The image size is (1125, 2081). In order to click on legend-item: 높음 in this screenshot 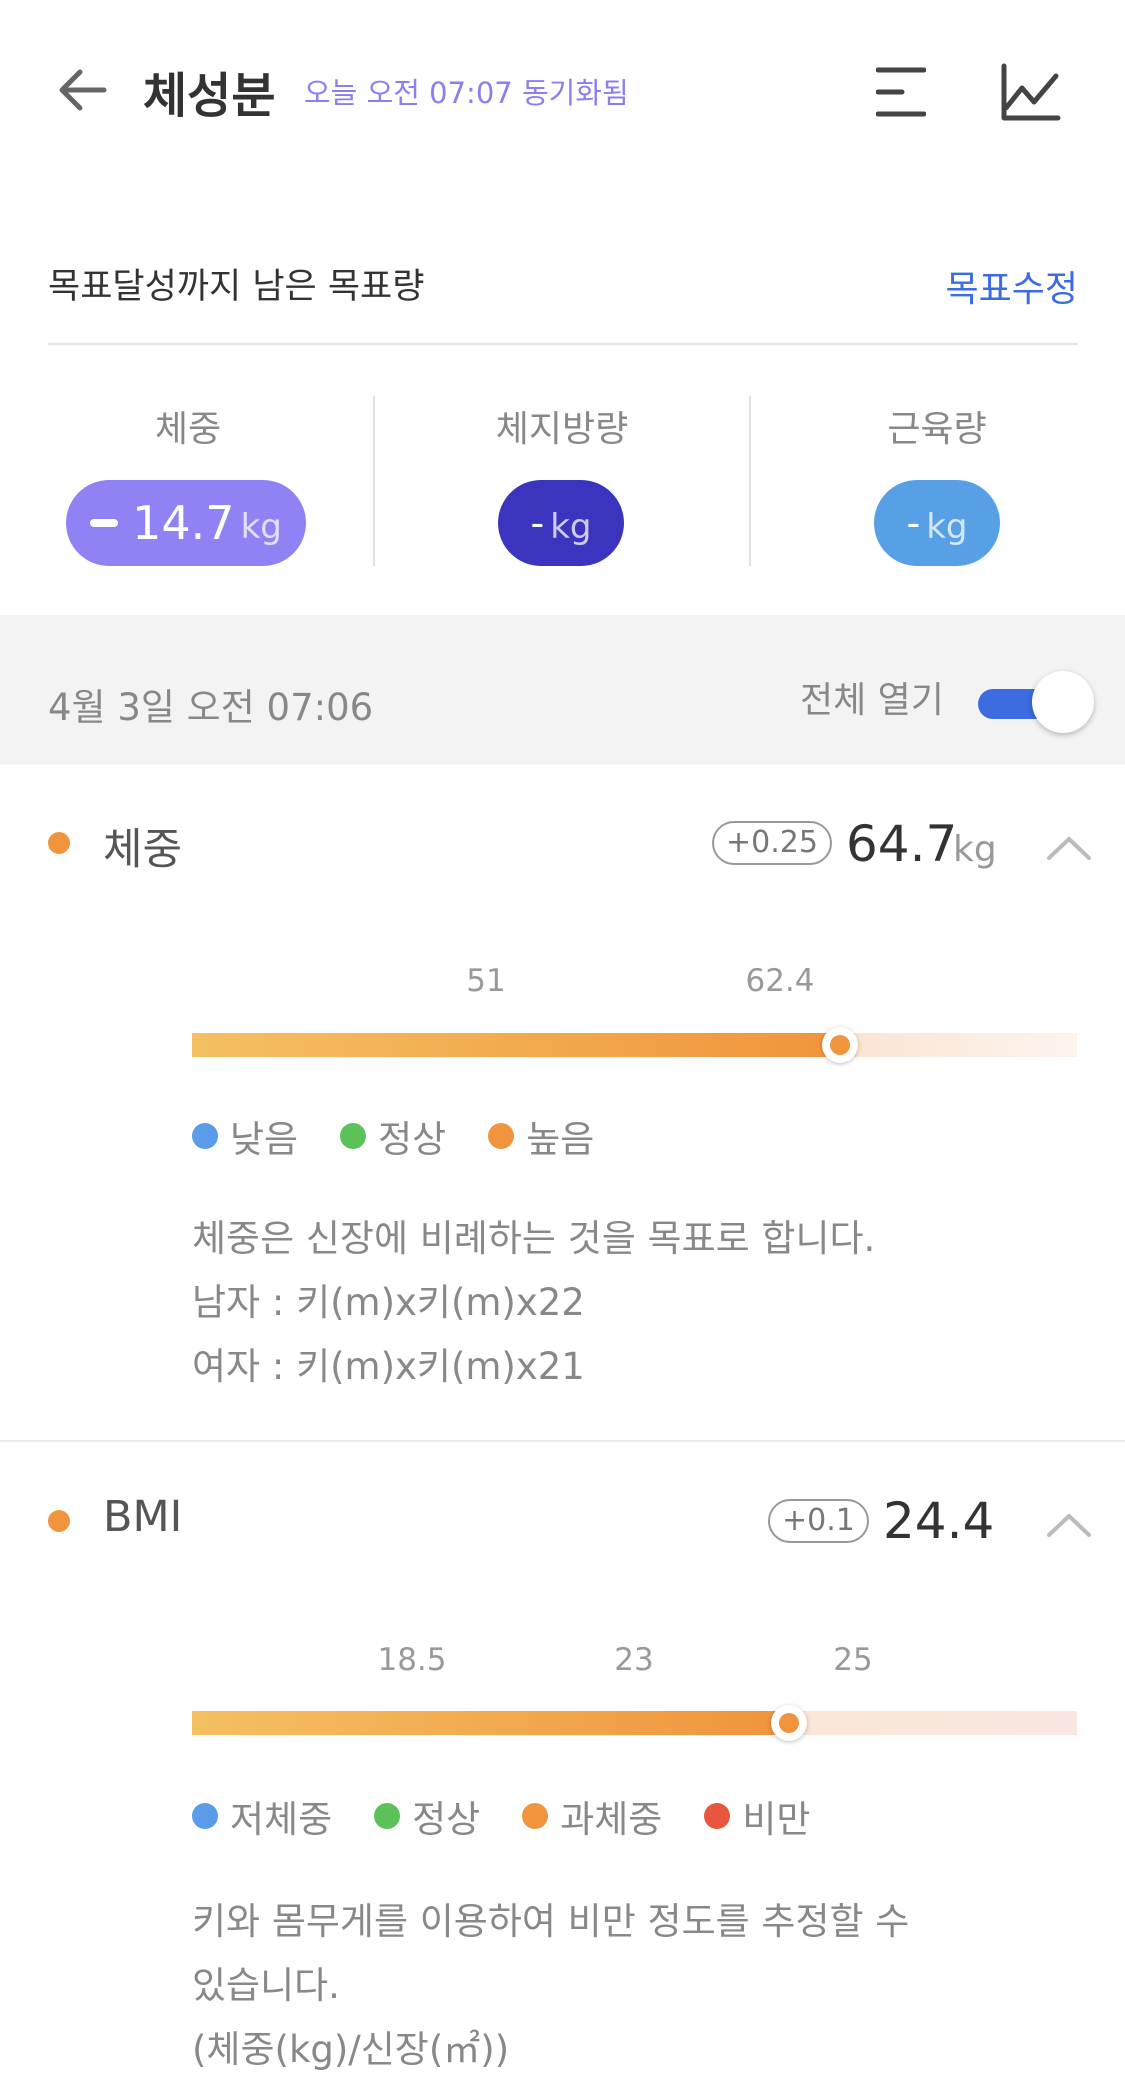, I will do `click(541, 1136)`.